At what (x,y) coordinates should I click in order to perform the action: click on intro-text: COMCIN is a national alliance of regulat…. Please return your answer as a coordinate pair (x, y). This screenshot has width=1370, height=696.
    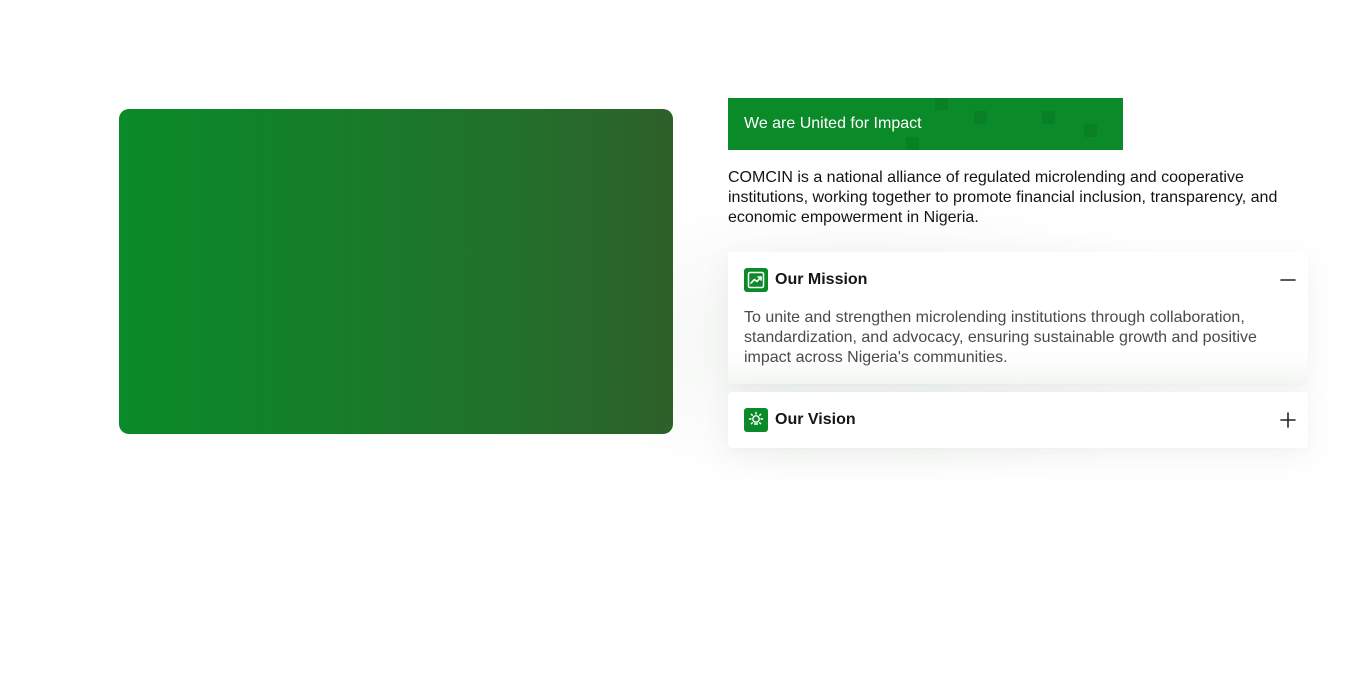
    Looking at the image, I should click on (1003, 197).